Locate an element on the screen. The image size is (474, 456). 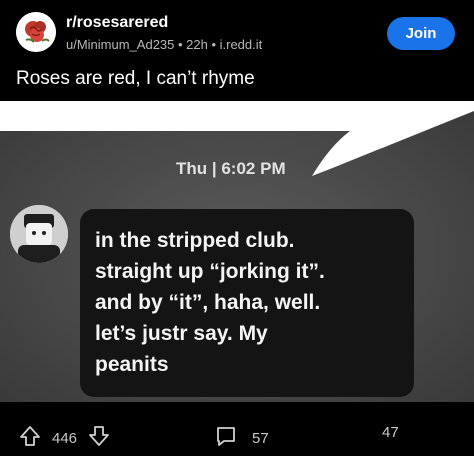
post-title: Roses are red, I can’t rhyme is located at coordinates (135, 79).